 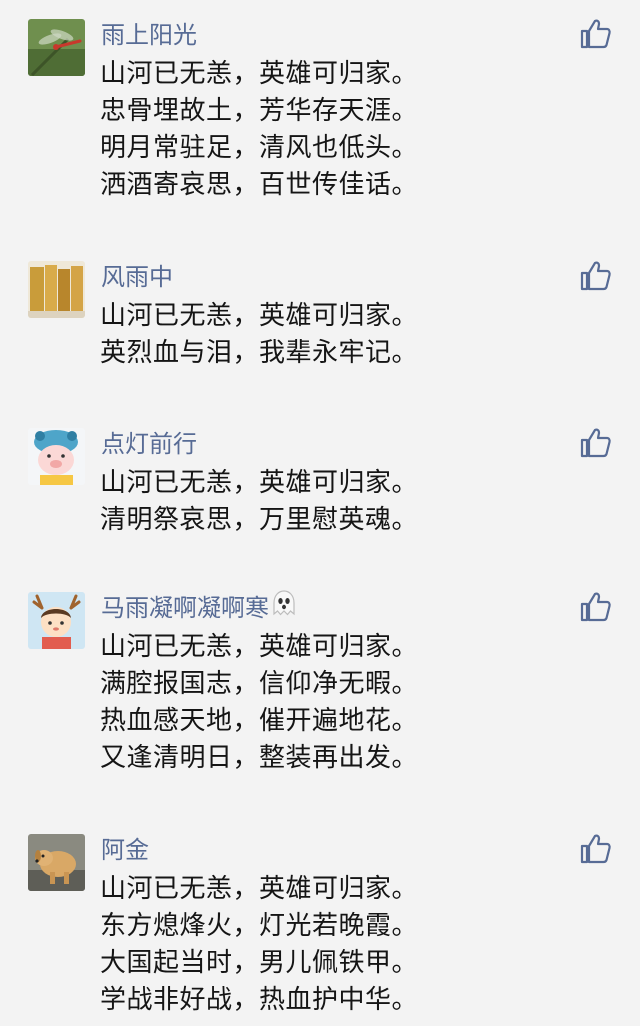 What do you see at coordinates (259, 353) in the screenshot?
I see `comment-line: 英烈血与泪，我辈永牢记。` at bounding box center [259, 353].